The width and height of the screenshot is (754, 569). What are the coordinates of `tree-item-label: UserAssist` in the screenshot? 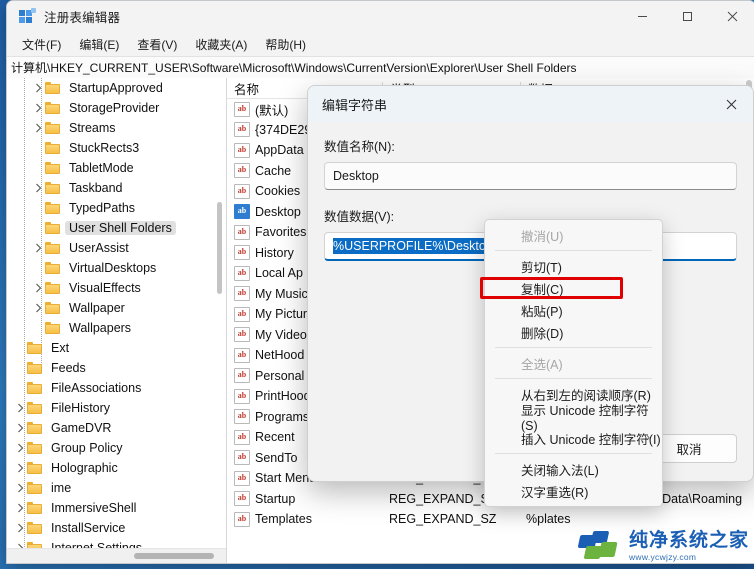 It's located at (99, 248).